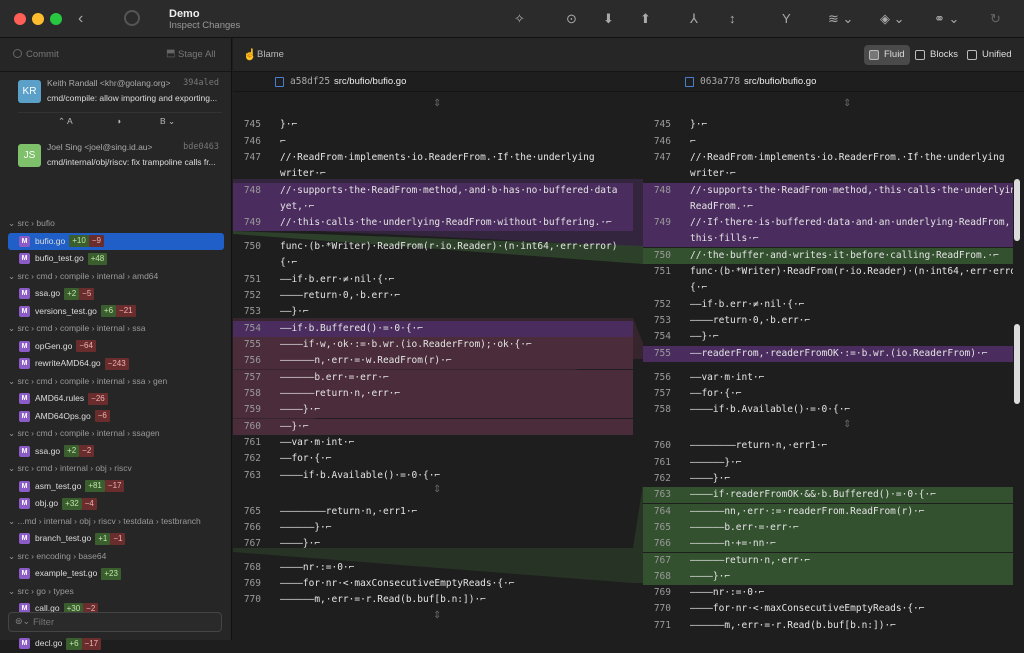 Image resolution: width=1024 pixels, height=653 pixels. I want to click on magic-wand-icon: ✧, so click(519, 19).